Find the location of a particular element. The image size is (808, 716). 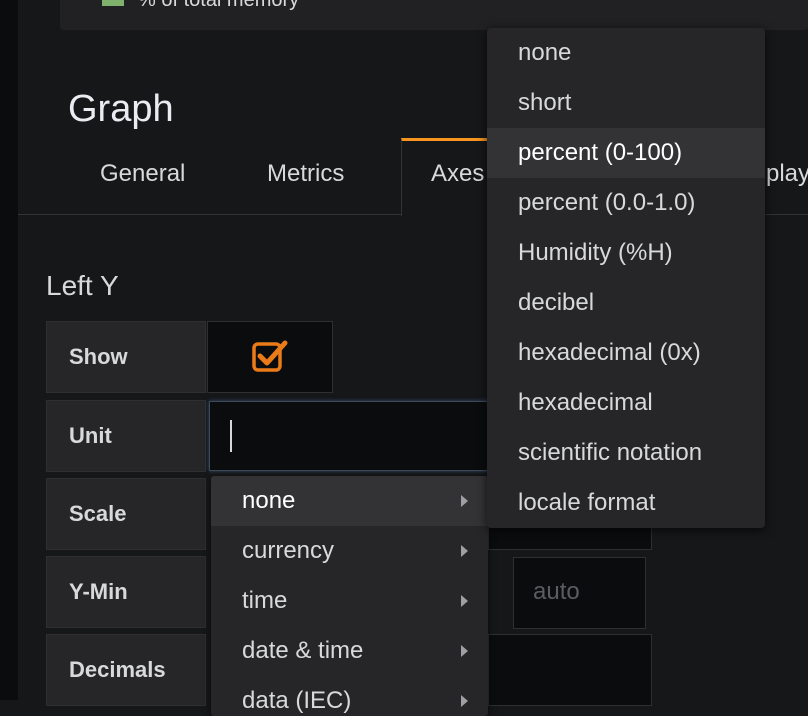

unit-option-percent-0-1: percent (0.0-1.0) is located at coordinates (626, 203).